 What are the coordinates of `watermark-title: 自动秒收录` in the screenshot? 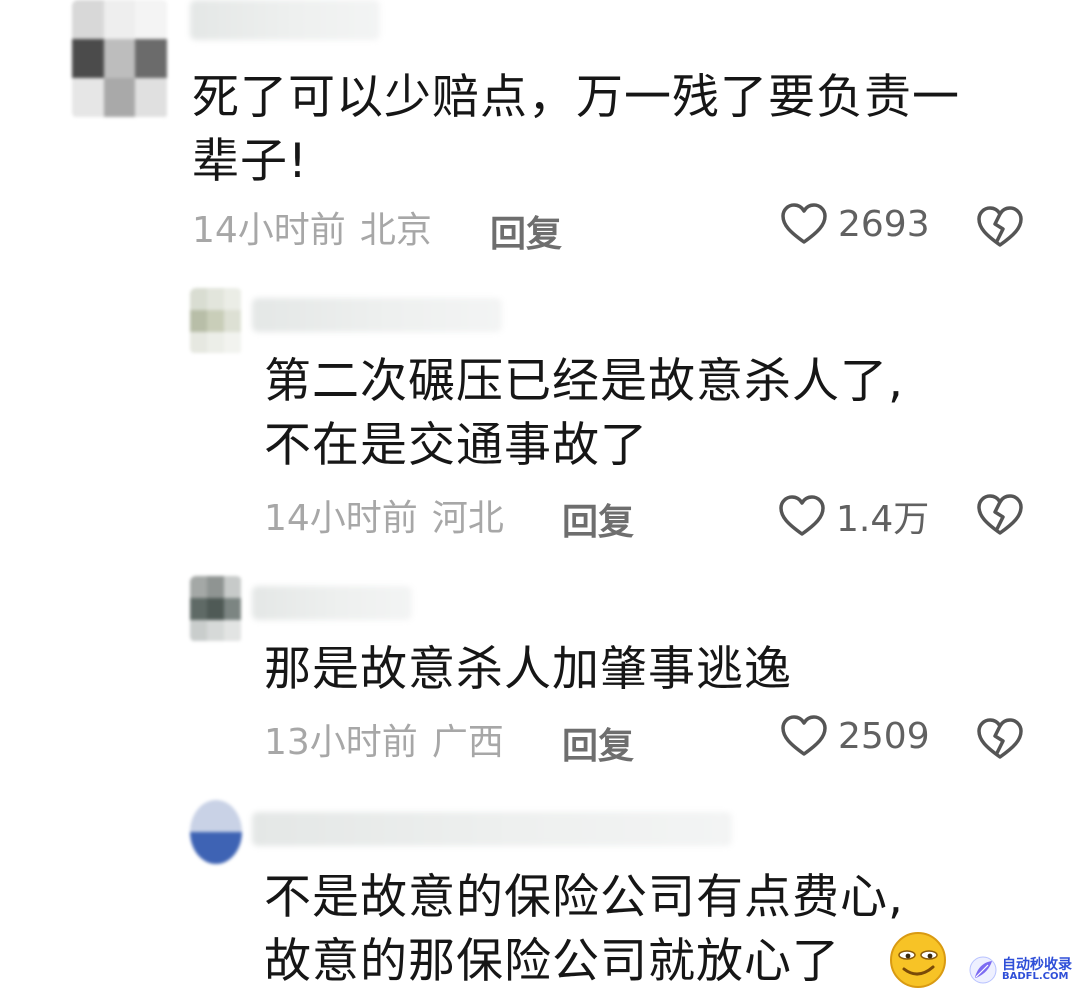 It's located at (1037, 965).